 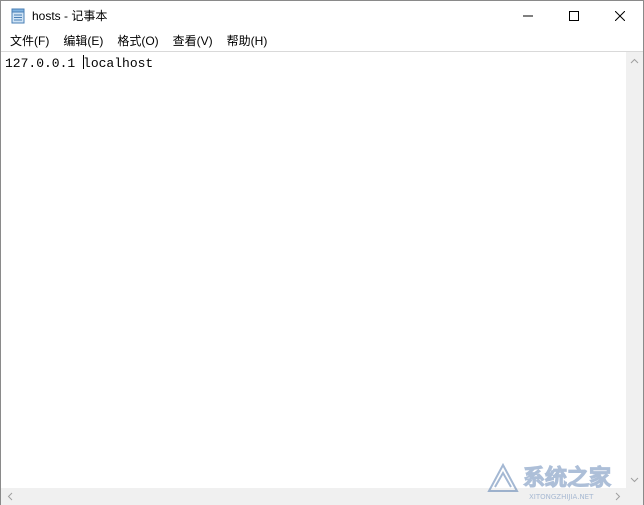 I want to click on scroll-up-button, so click(x=634, y=60).